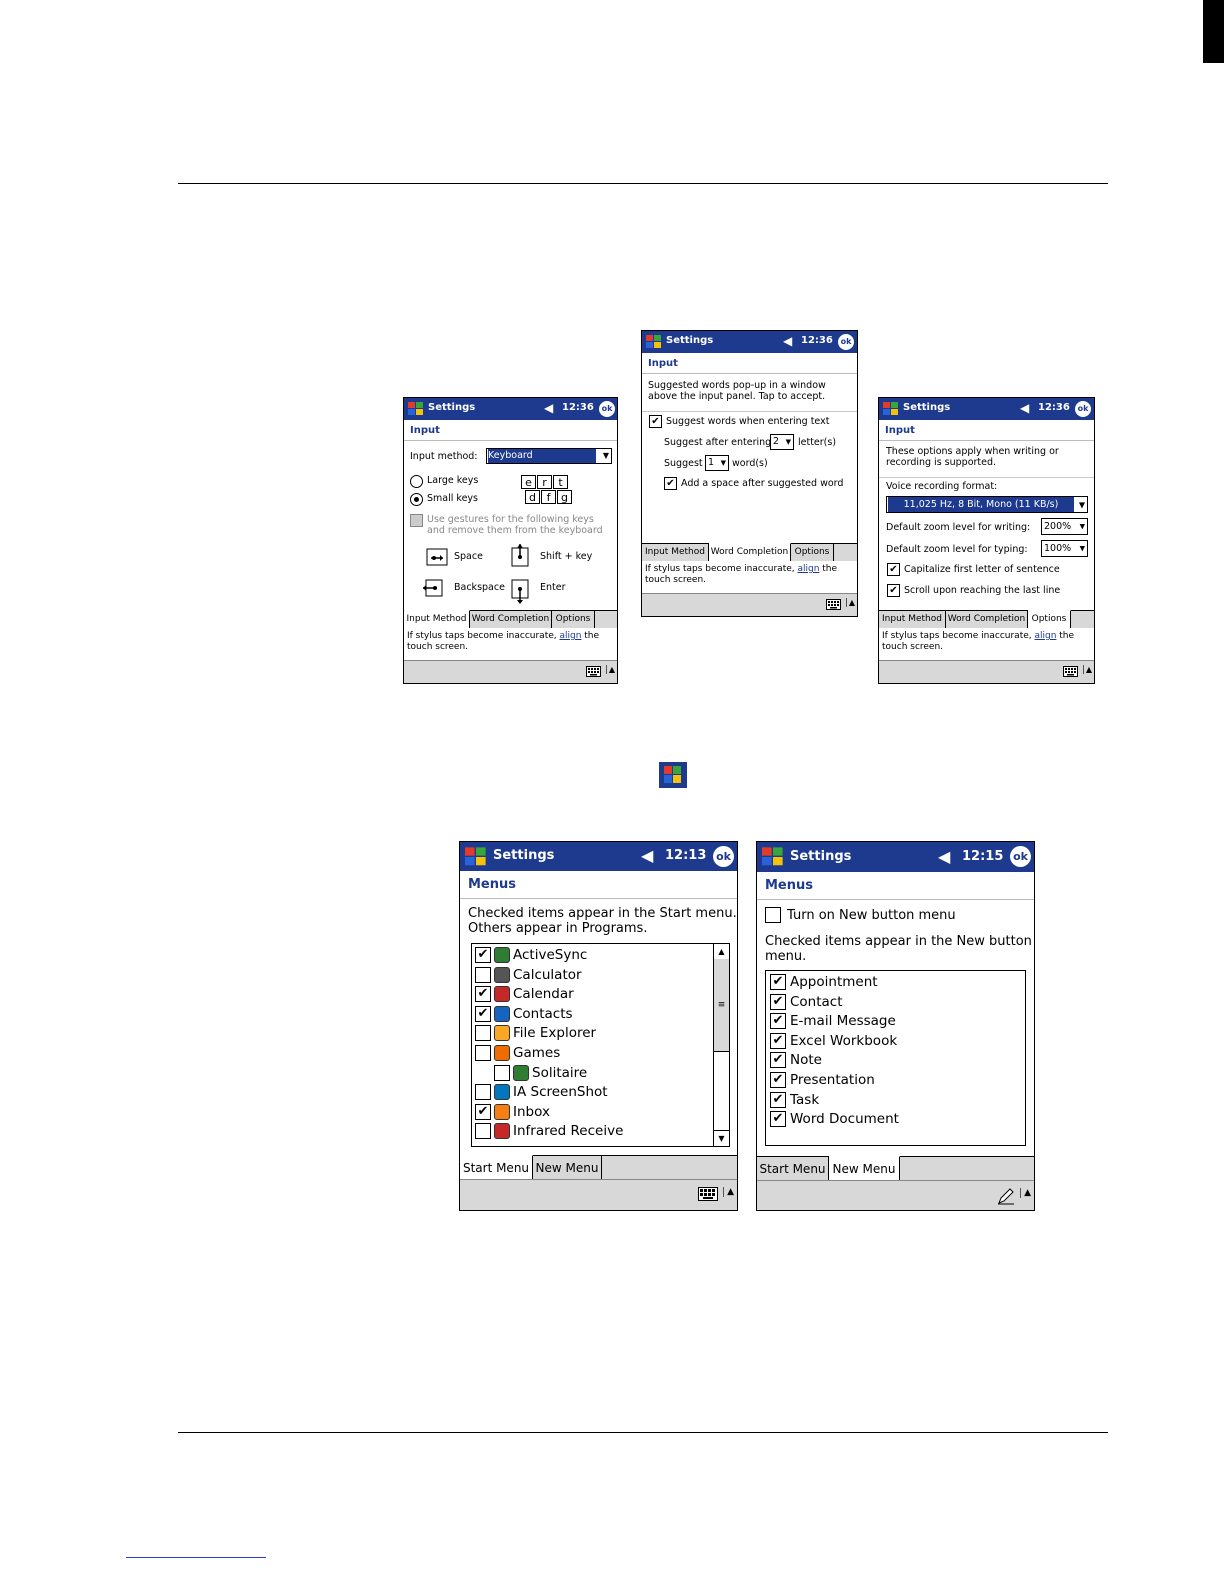  I want to click on list-item: Solitaire, so click(600, 1073).